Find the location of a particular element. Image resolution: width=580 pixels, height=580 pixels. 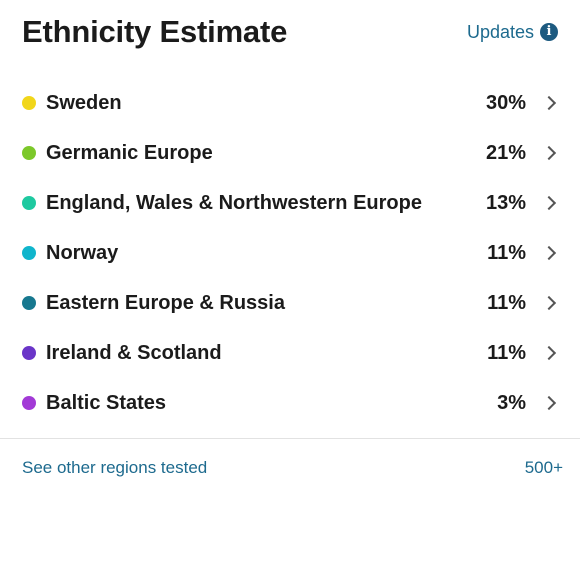

divider is located at coordinates (290, 438).